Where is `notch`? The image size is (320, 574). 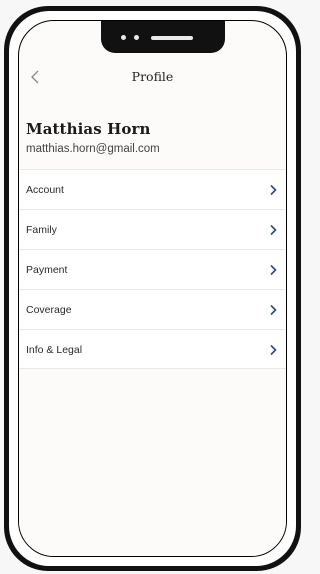 notch is located at coordinates (163, 37).